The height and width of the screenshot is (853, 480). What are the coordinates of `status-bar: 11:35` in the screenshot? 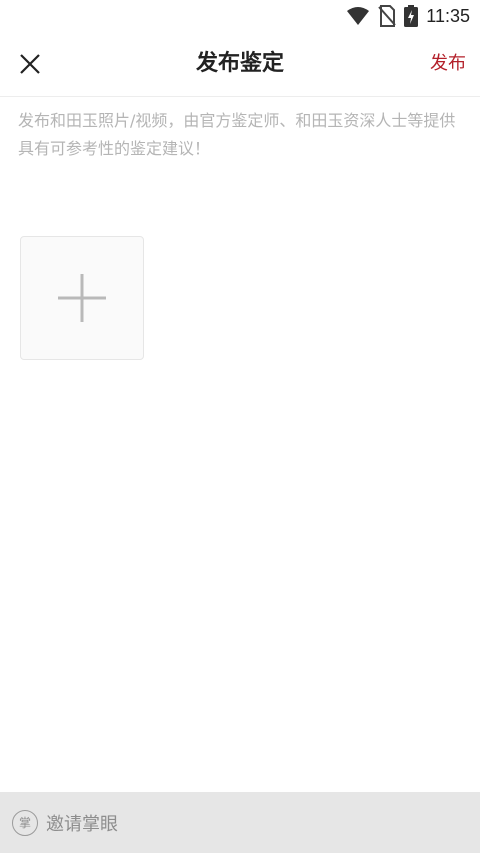 It's located at (240, 16).